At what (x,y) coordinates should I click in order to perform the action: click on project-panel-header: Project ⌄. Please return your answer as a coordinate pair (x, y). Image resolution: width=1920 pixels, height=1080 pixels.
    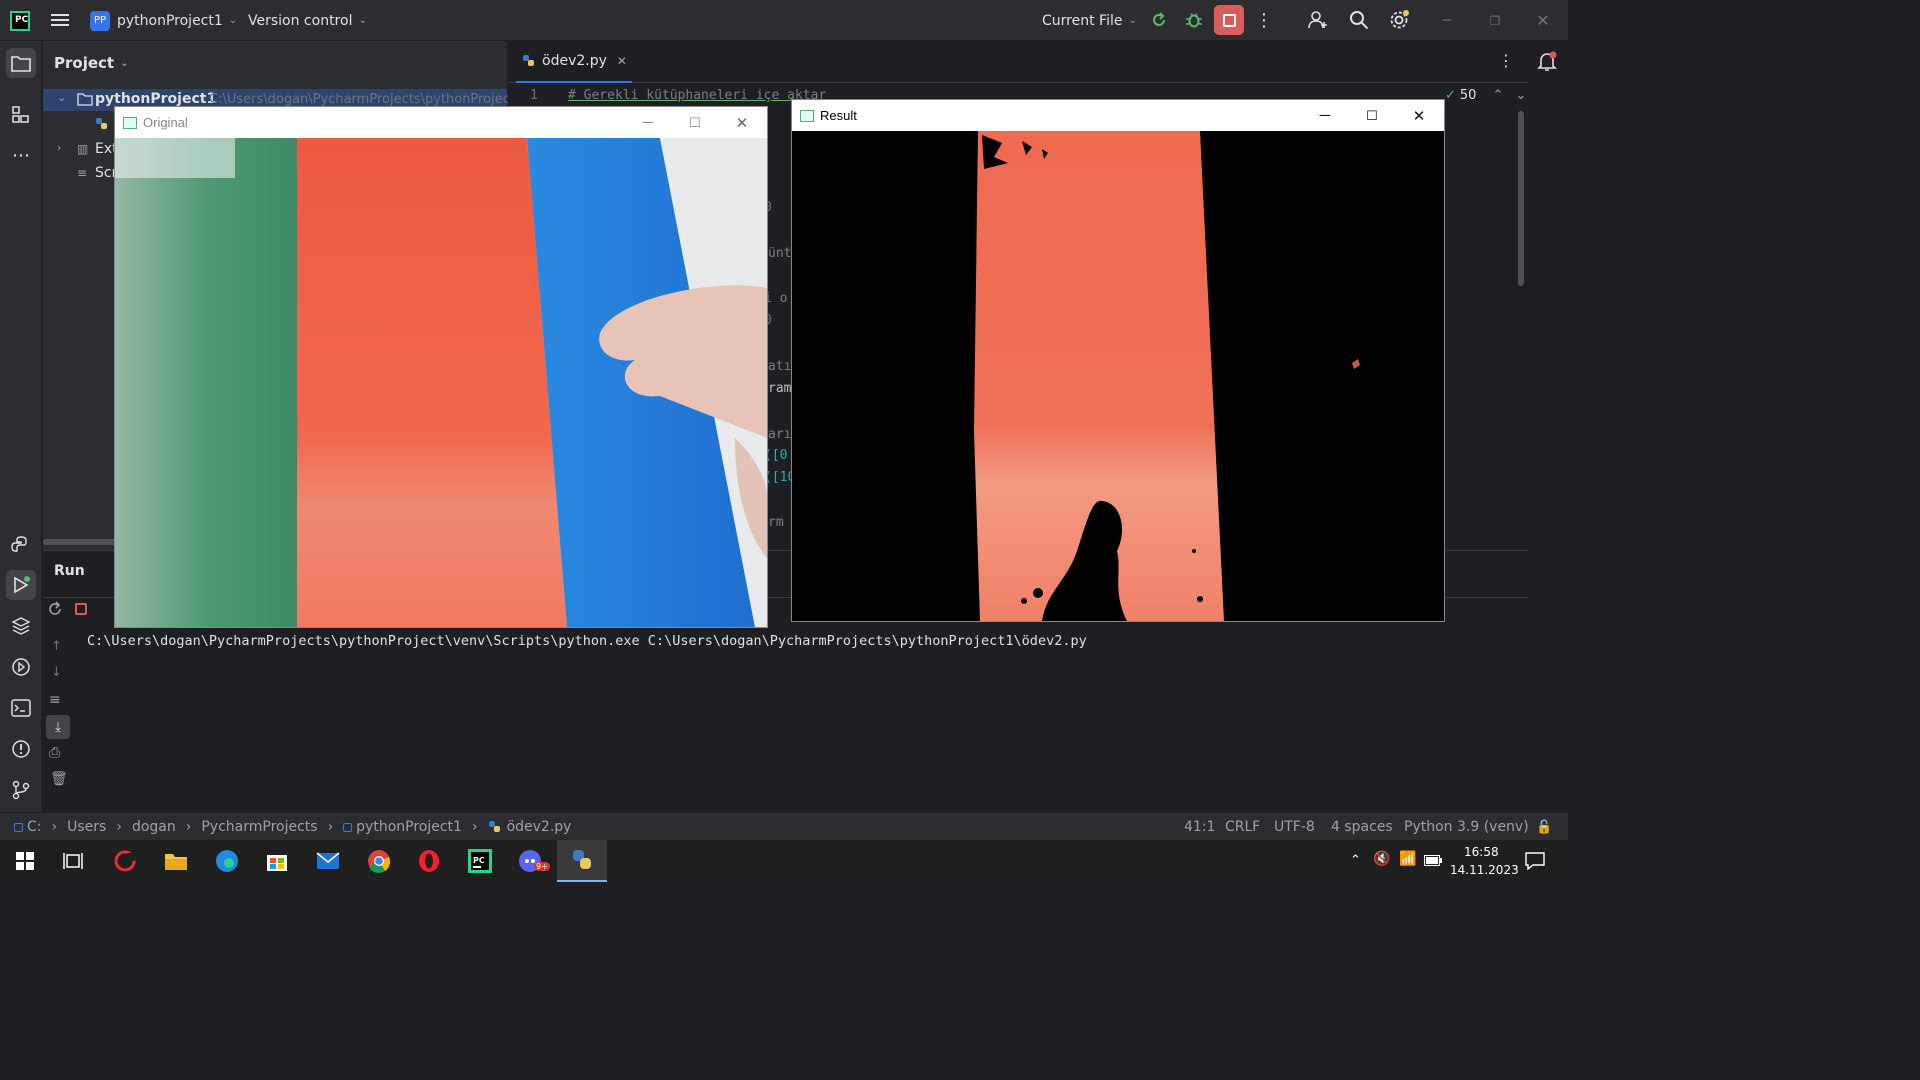
    Looking at the image, I should click on (91, 63).